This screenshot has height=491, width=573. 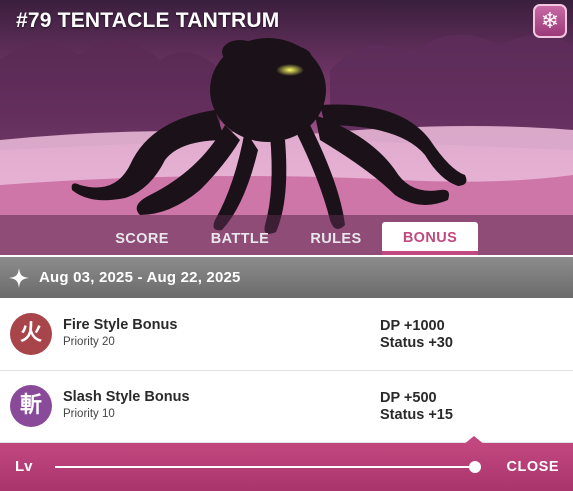 What do you see at coordinates (24, 466) in the screenshot?
I see `level-label: Lv` at bounding box center [24, 466].